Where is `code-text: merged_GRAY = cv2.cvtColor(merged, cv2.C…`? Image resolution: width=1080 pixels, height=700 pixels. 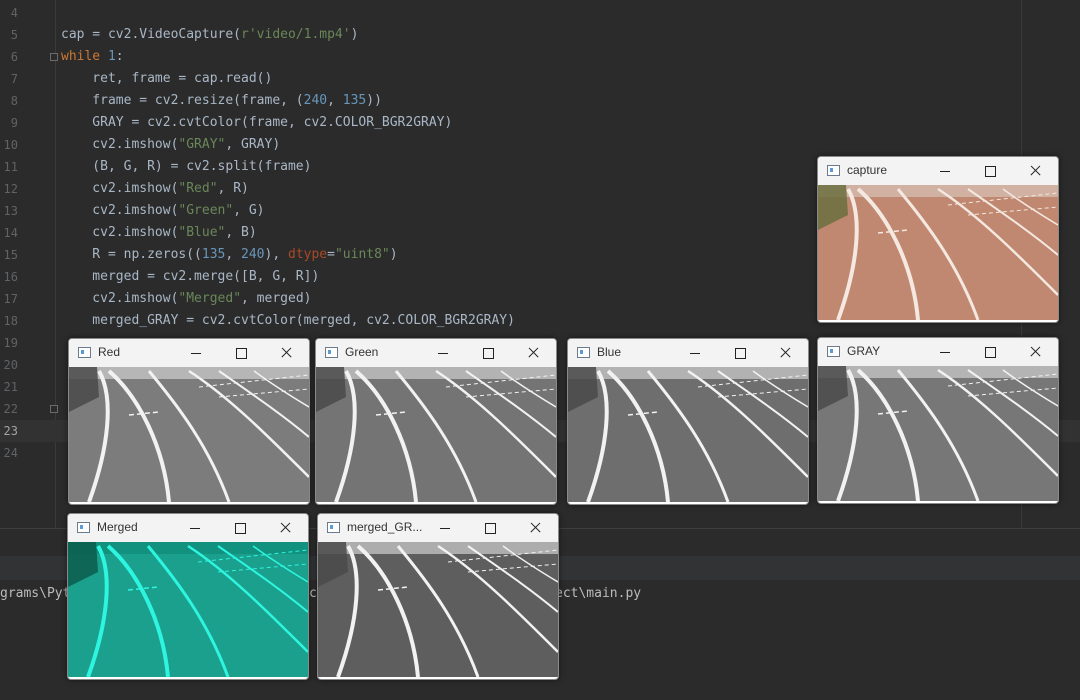 code-text: merged_GRAY = cv2.cvtColor(merged, cv2.C… is located at coordinates (288, 321).